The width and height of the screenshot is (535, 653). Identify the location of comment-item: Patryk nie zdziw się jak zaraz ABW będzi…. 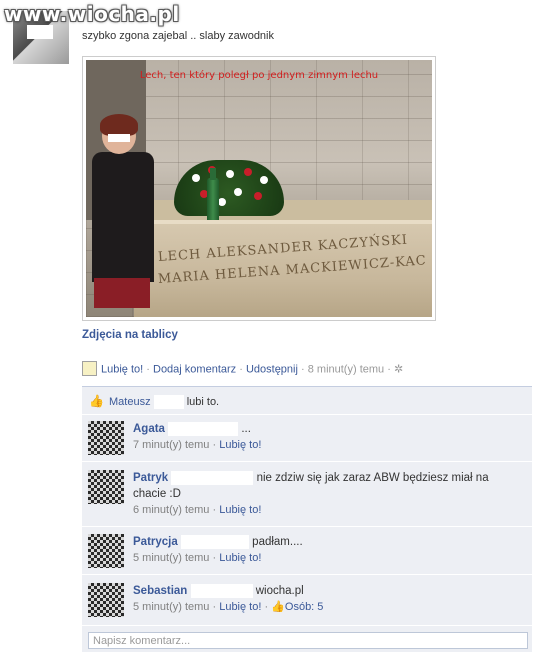
(307, 494).